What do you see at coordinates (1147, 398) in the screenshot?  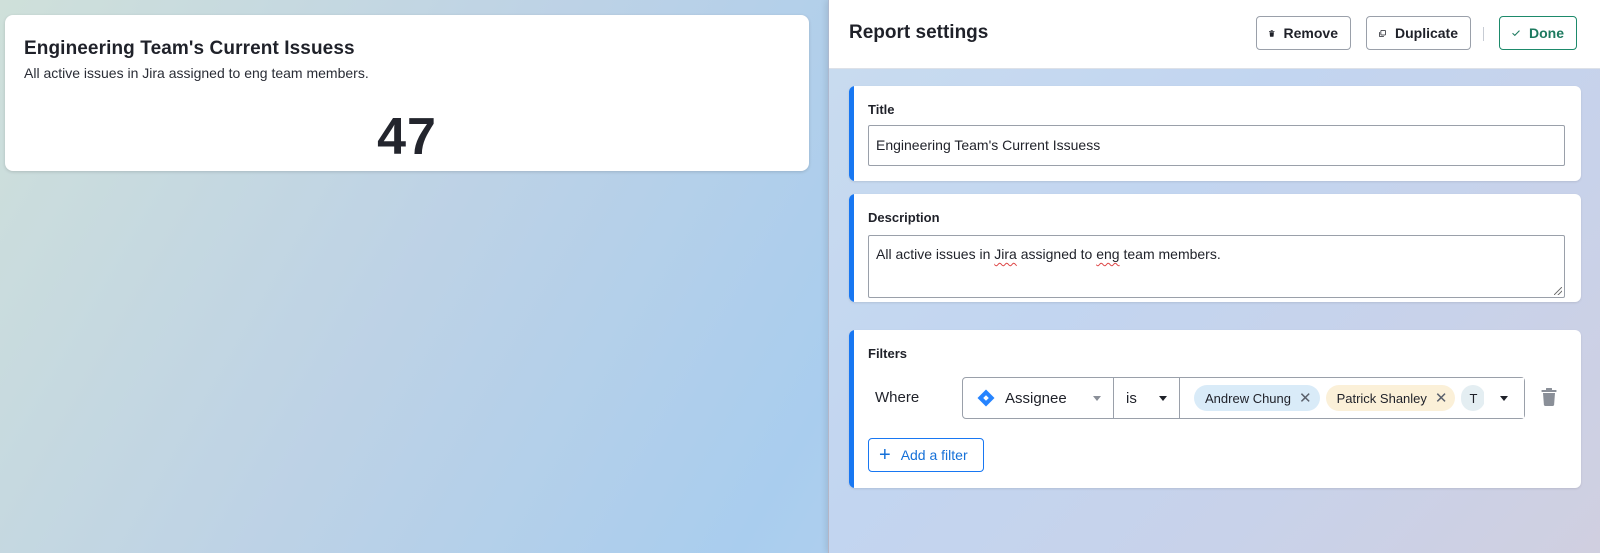 I see `operator-dropdown: is` at bounding box center [1147, 398].